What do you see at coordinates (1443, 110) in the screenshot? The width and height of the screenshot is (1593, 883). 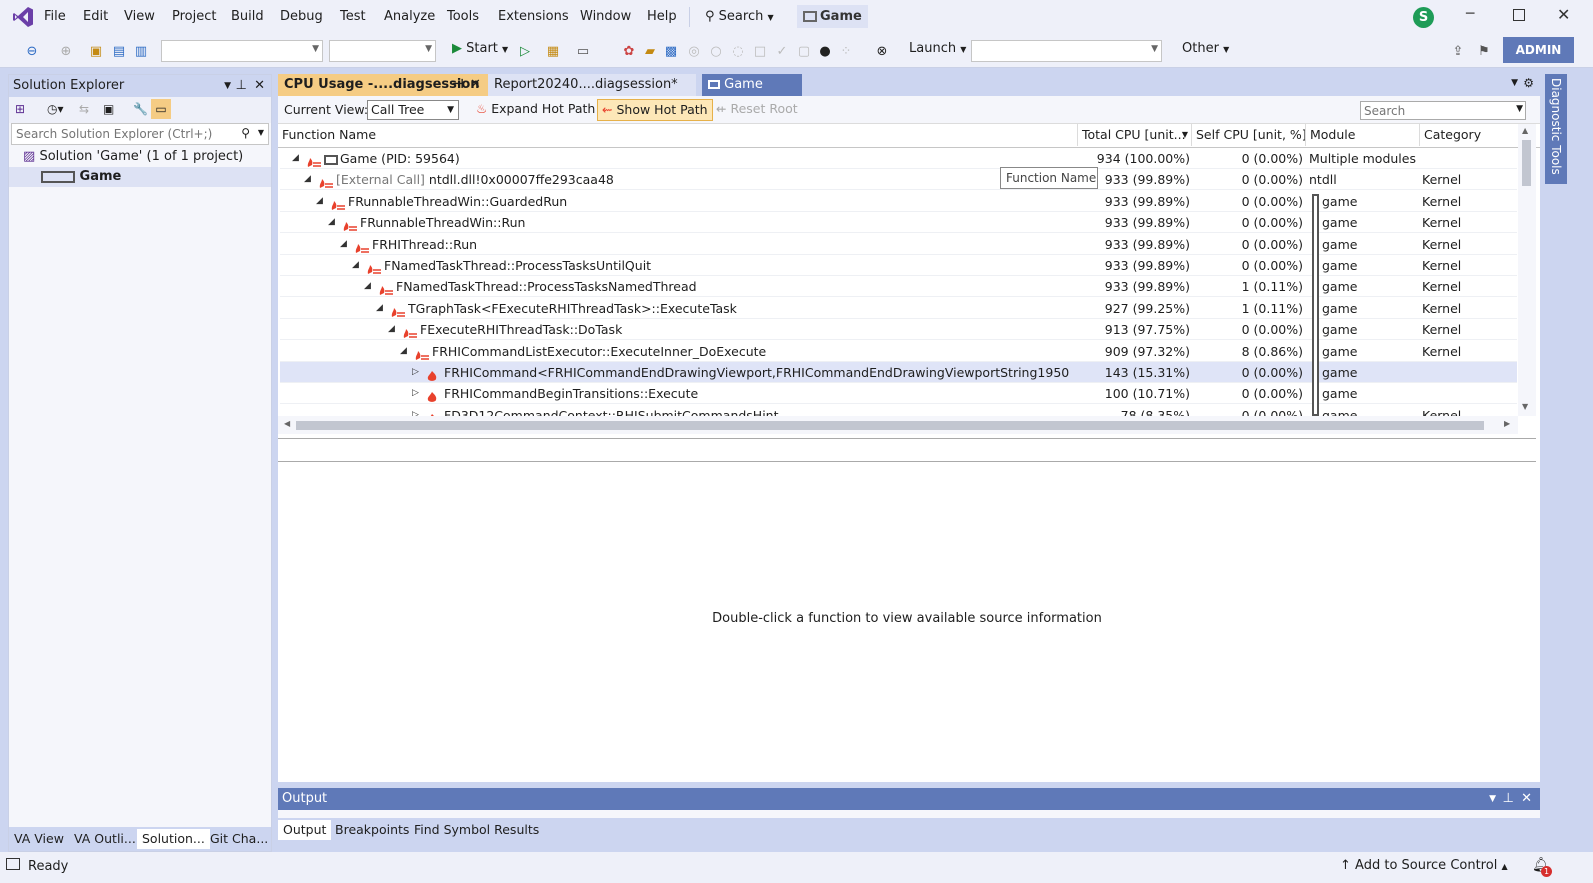 I see `report-search-box: ▼` at bounding box center [1443, 110].